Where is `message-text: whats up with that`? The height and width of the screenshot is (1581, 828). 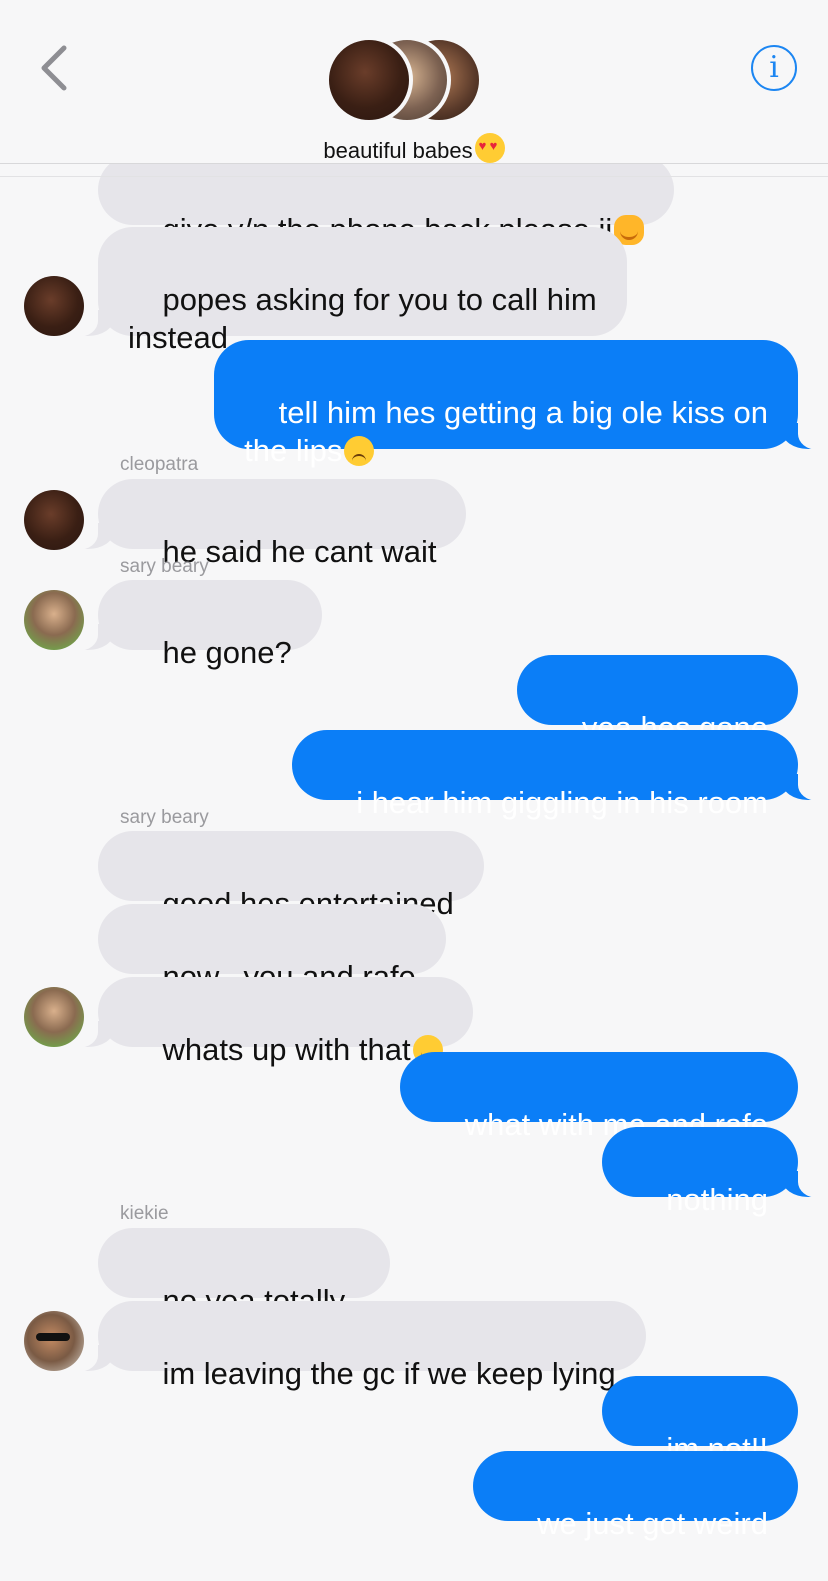
message-text: whats up with that is located at coordinates (286, 1049).